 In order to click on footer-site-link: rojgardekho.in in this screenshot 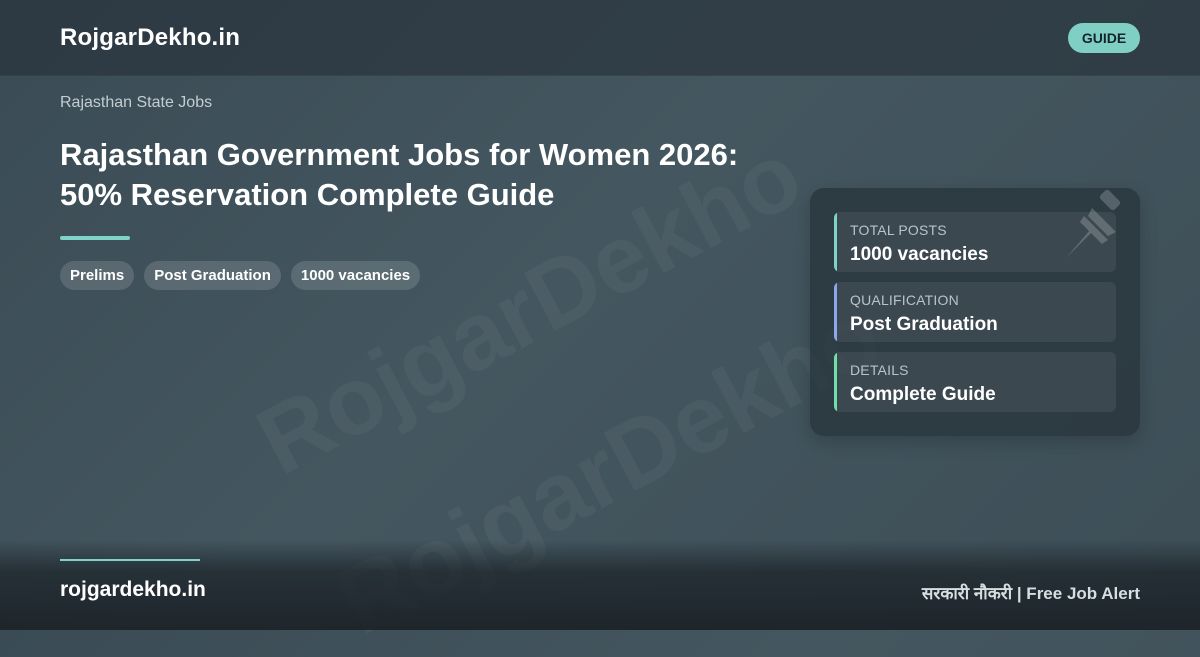, I will do `click(133, 590)`.